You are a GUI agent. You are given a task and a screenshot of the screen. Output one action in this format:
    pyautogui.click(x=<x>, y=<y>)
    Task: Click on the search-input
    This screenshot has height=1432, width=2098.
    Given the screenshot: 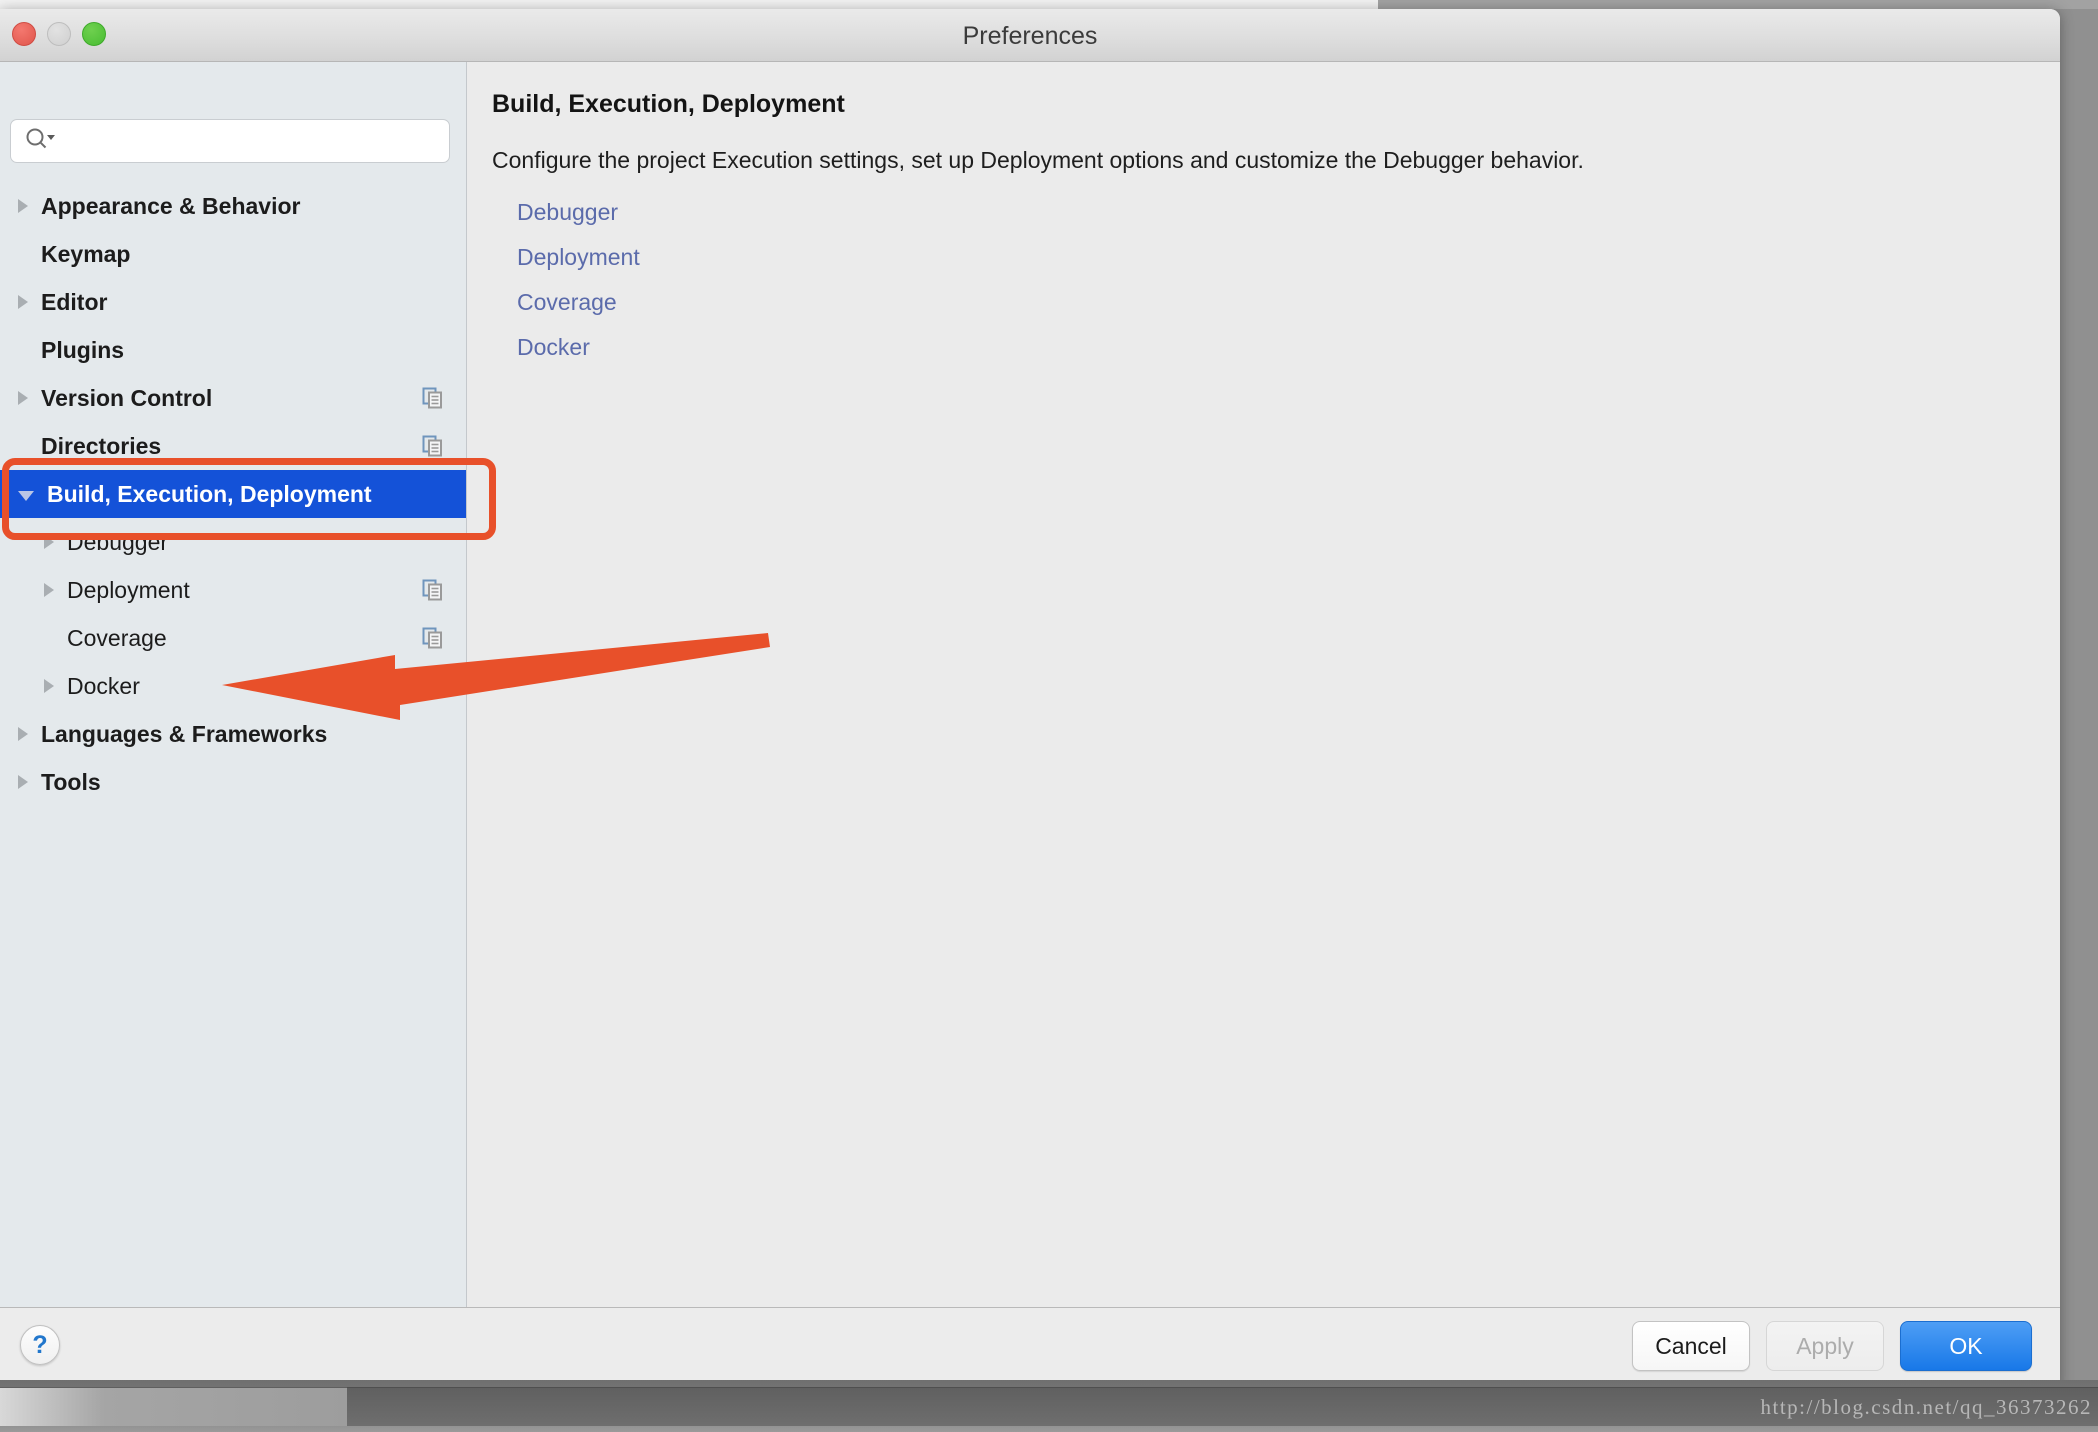 What is the action you would take?
    pyautogui.click(x=251, y=141)
    